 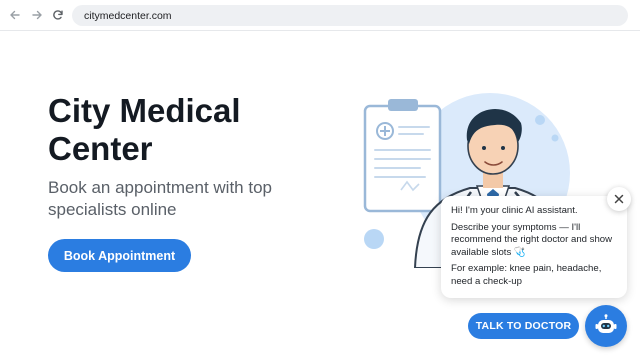 I want to click on title-line-2: Center, so click(x=100, y=148).